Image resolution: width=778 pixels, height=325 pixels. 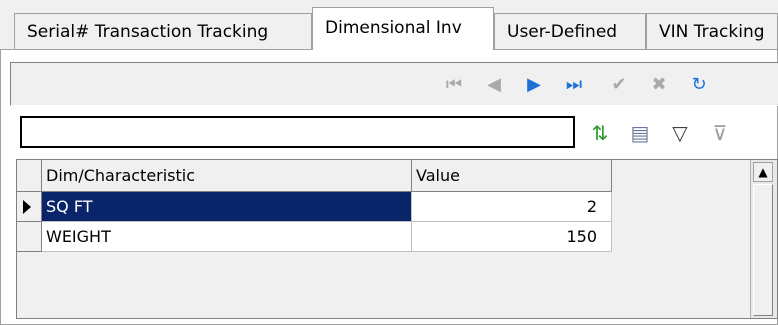 I want to click on next-record-icon: ▶, so click(x=534, y=85).